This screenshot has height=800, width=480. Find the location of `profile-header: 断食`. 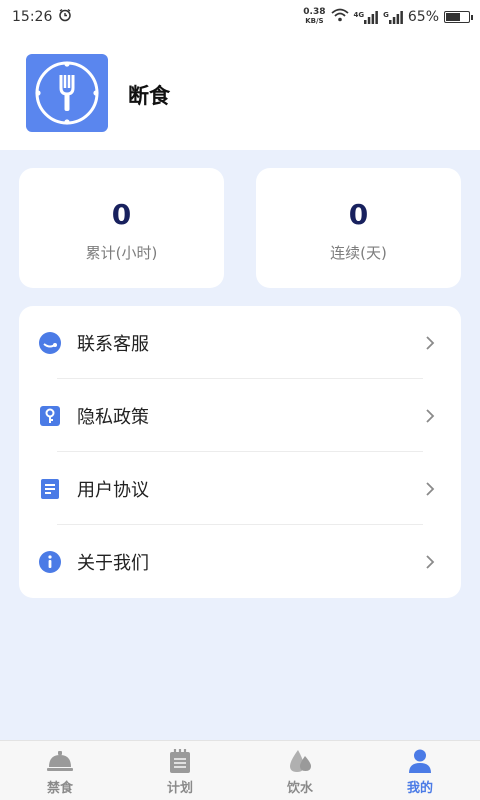

profile-header: 断食 is located at coordinates (240, 92).